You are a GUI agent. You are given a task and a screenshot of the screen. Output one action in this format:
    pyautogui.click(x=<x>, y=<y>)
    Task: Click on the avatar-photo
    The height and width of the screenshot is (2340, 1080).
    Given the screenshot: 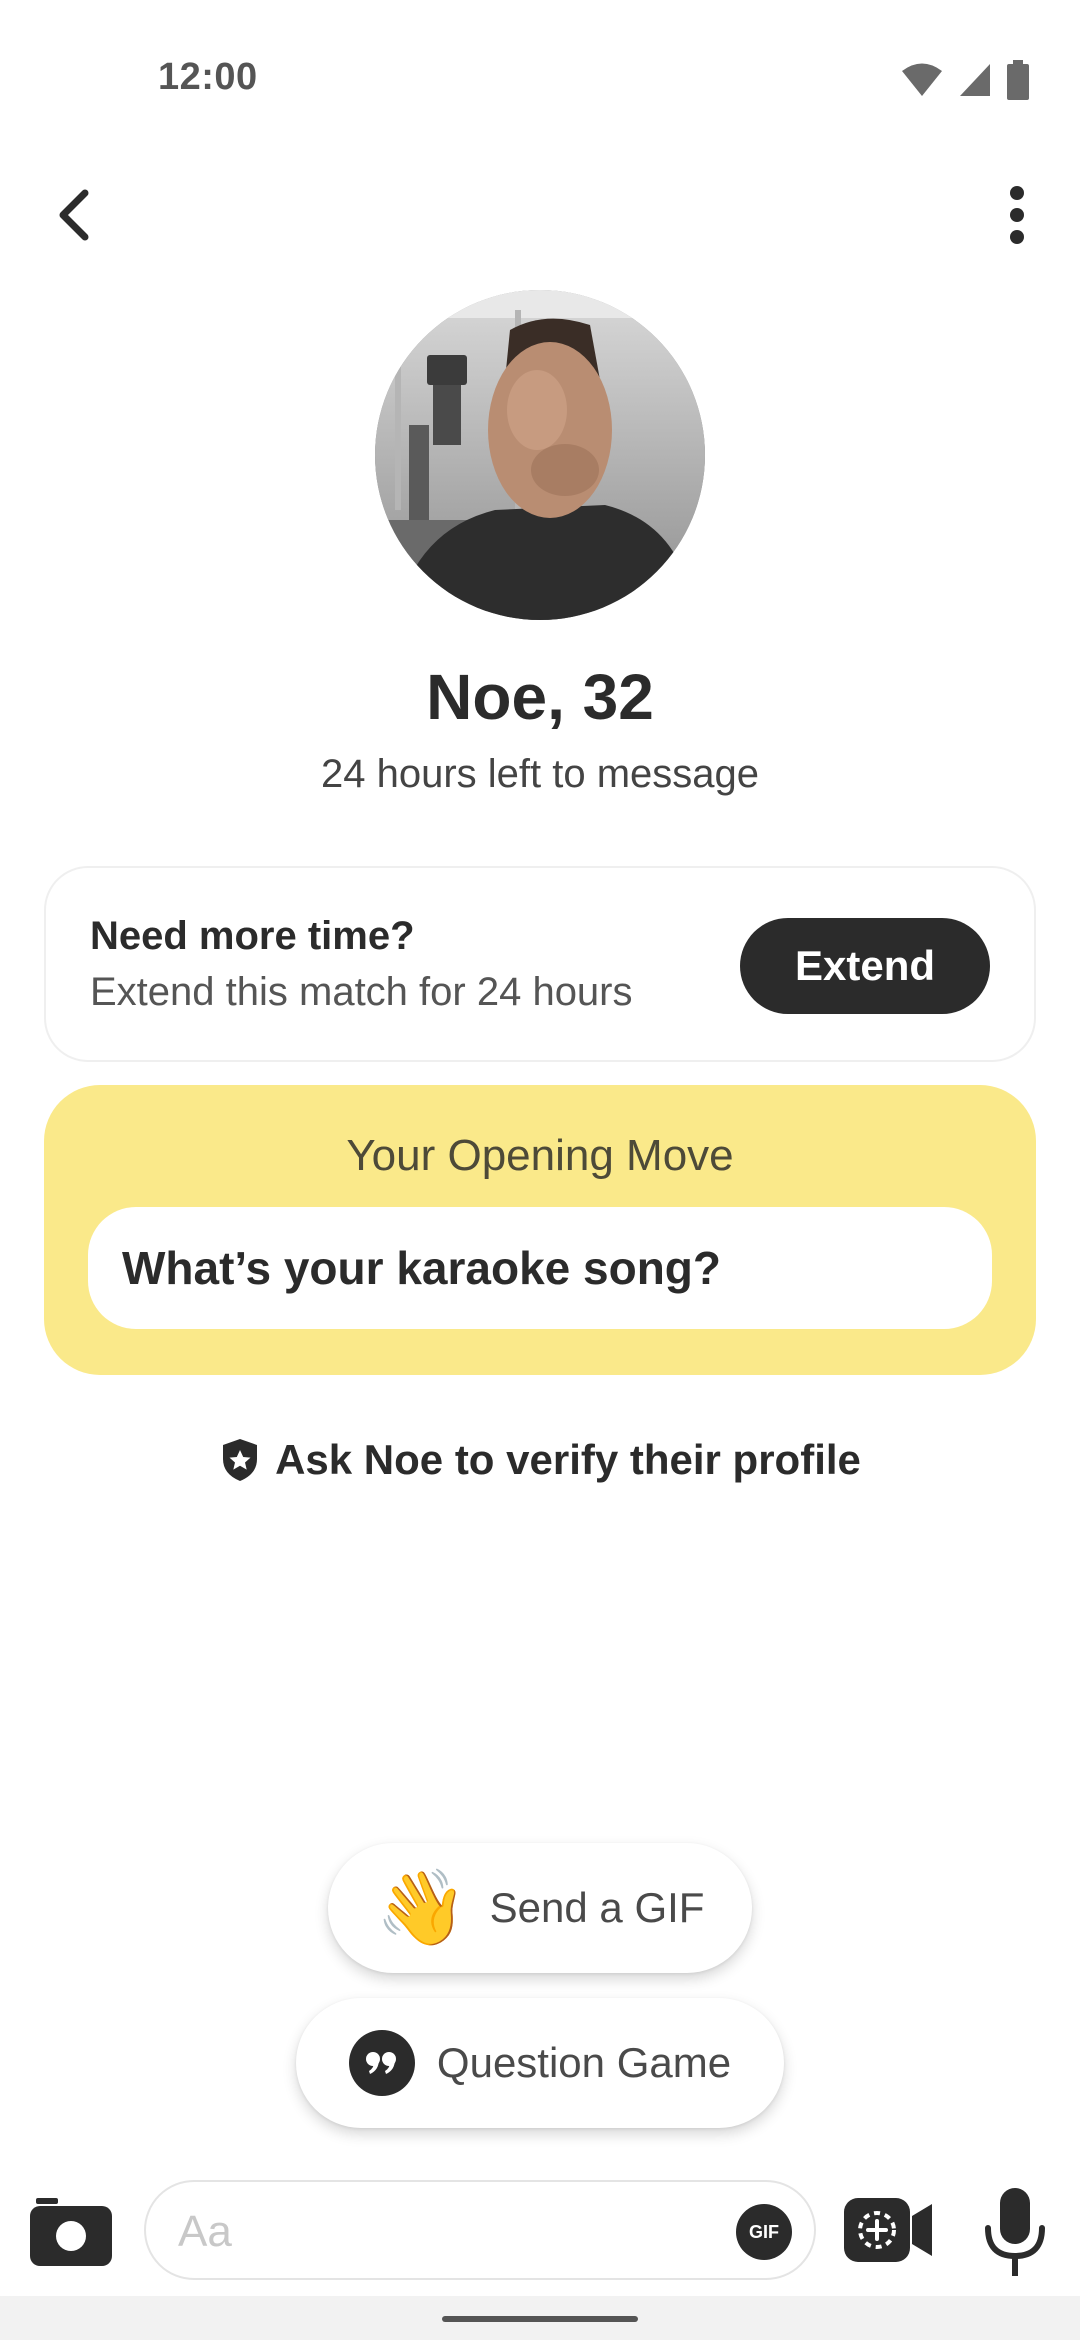 What is the action you would take?
    pyautogui.click(x=540, y=455)
    